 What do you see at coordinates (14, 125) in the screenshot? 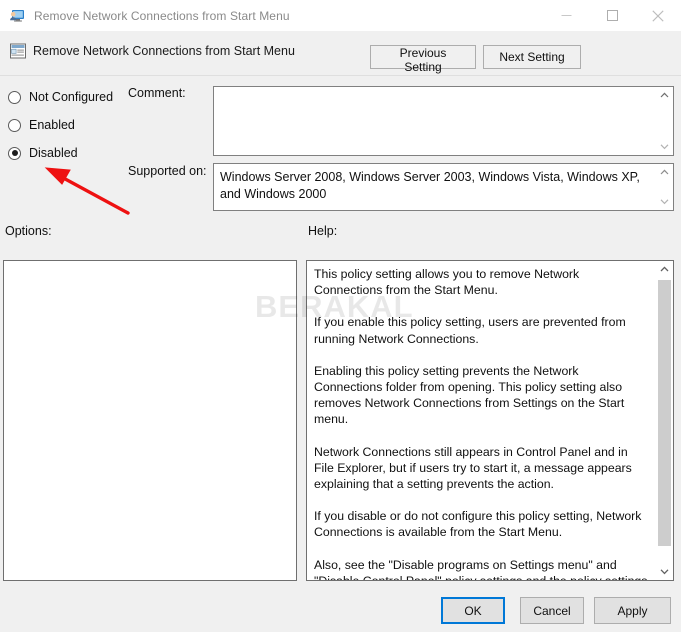
I see `radio-enabled-mark` at bounding box center [14, 125].